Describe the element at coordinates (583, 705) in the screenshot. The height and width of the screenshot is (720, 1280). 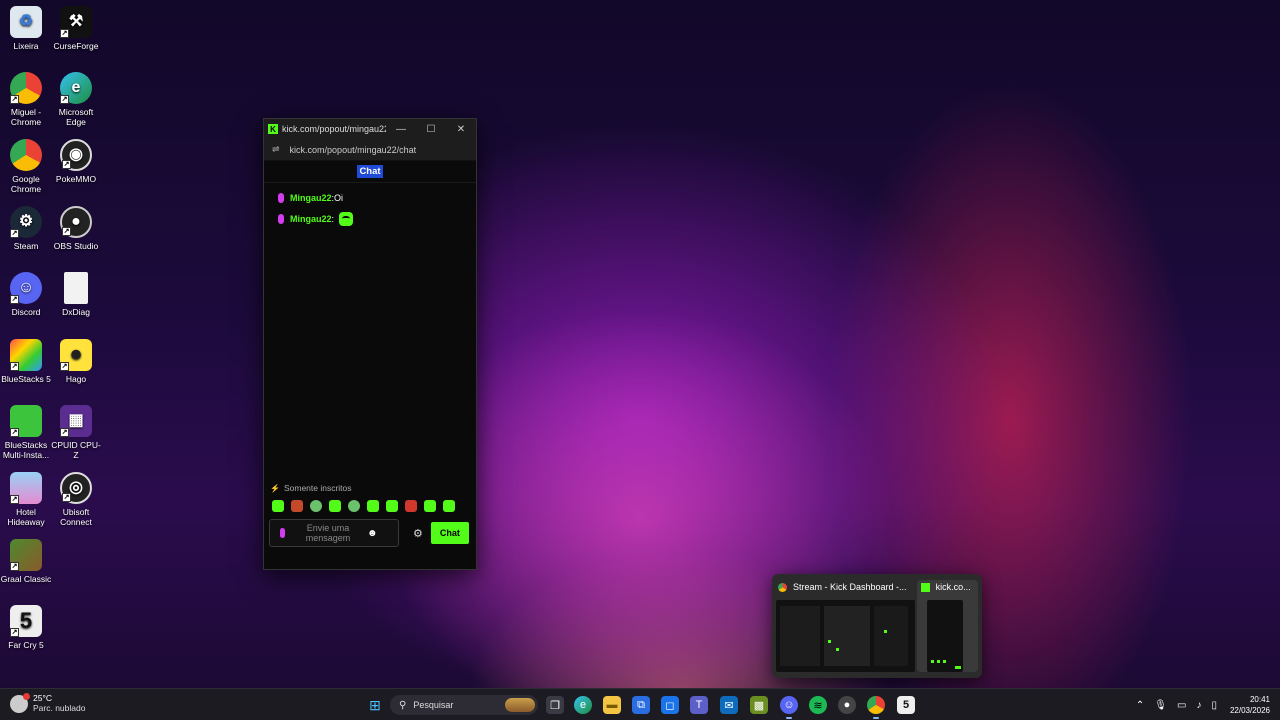
I see `edge-icon: e` at that location.